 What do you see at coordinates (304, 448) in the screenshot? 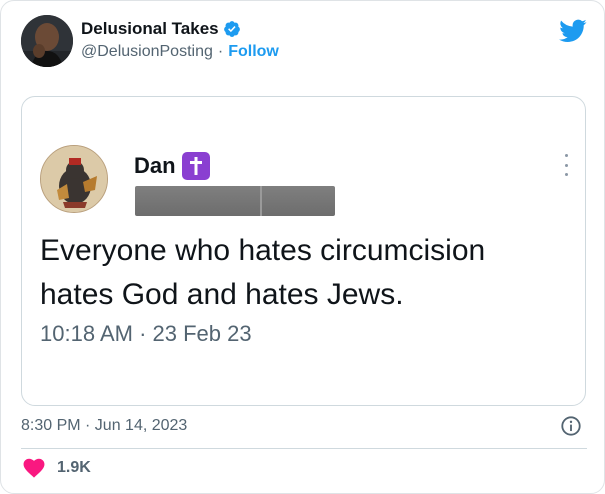
I see `footer-divider` at bounding box center [304, 448].